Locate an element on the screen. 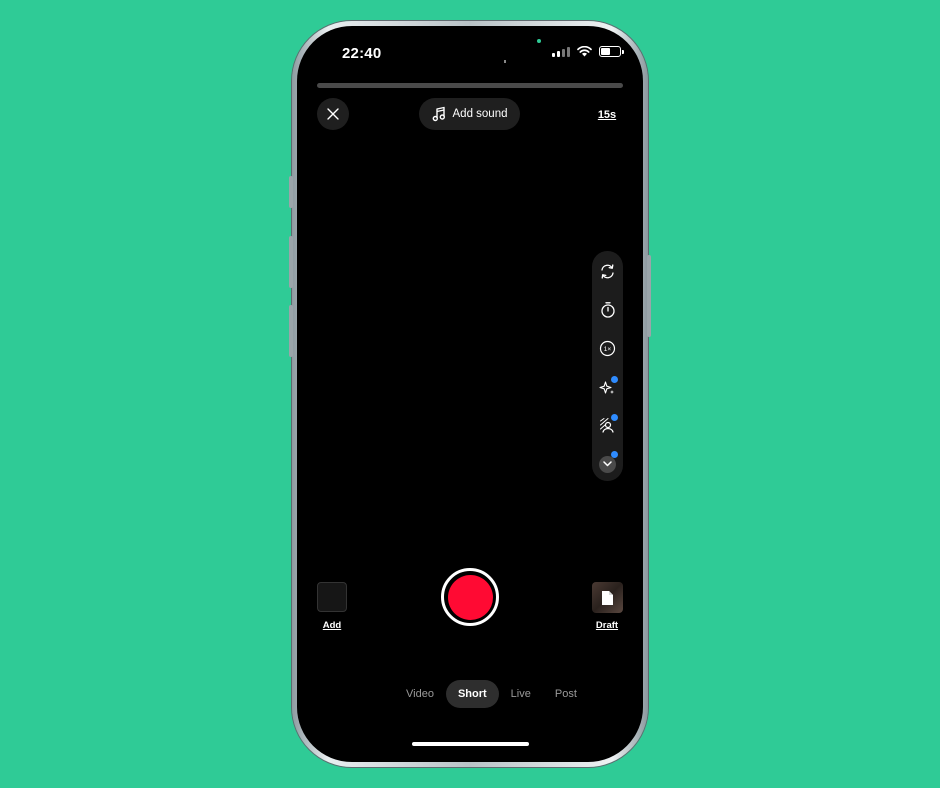 This screenshot has height=788, width=940. camera-tools-panel: 1× is located at coordinates (607, 366).